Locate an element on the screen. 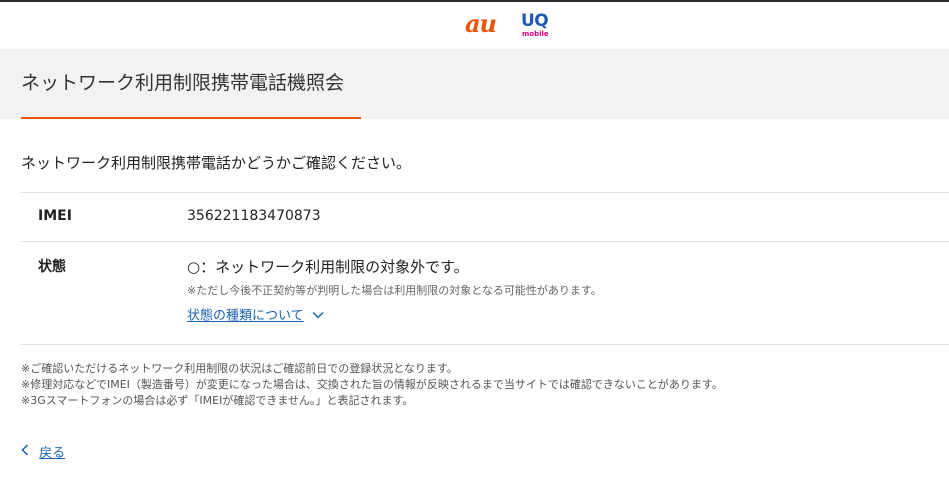 Image resolution: width=949 pixels, height=497 pixels. intro-text: ネットワーク利用制限携帯電話かどうかご確認ください。 is located at coordinates (216, 163).